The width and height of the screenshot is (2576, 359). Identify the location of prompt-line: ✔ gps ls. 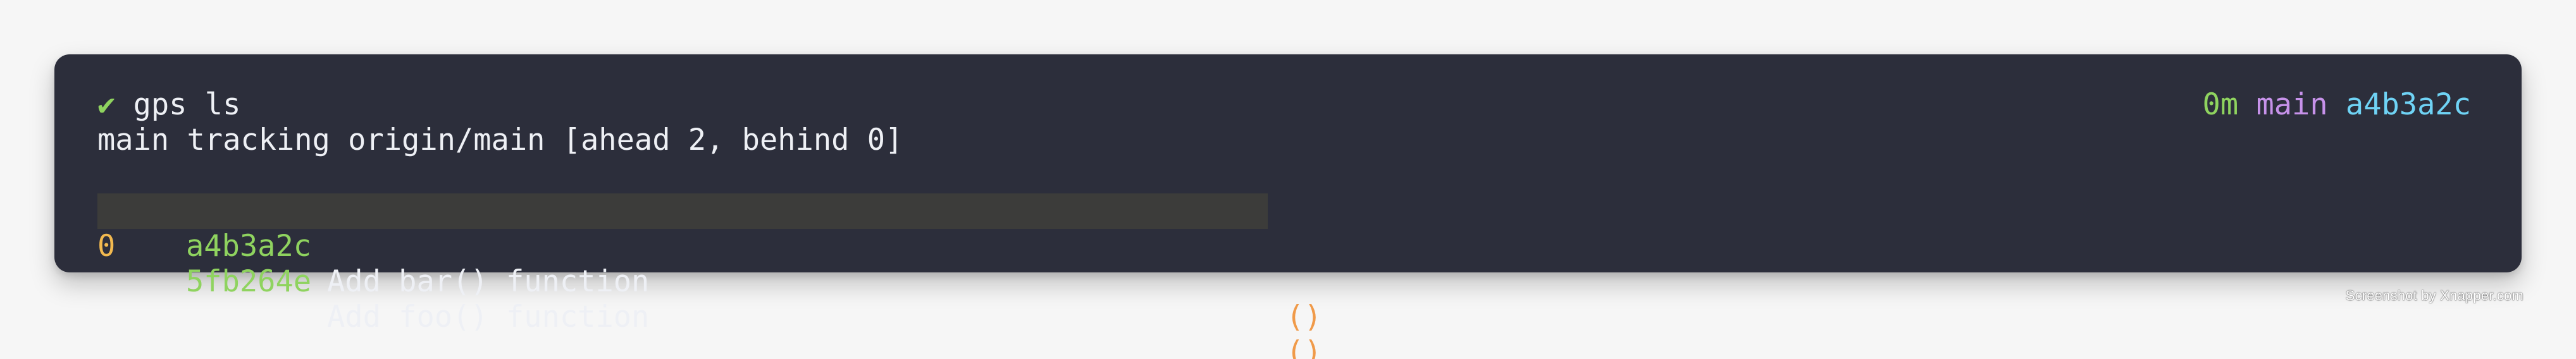
(1284, 105).